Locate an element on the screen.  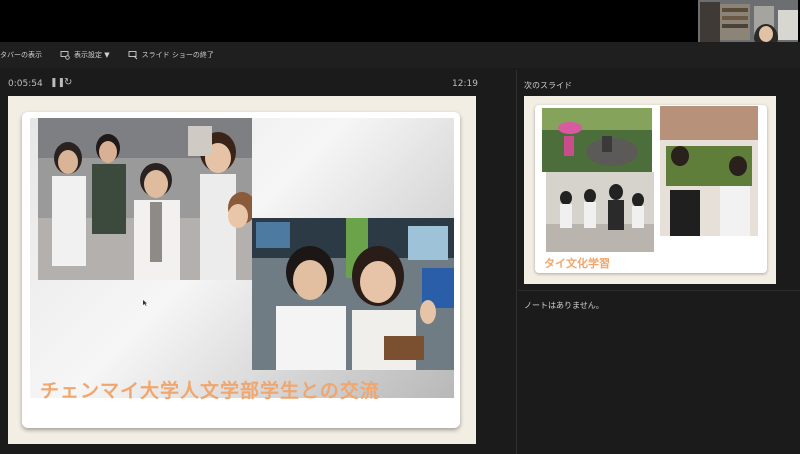
timer-row: 0:05:54 ❚❚ ↻ 12:19 is located at coordinates (245, 84).